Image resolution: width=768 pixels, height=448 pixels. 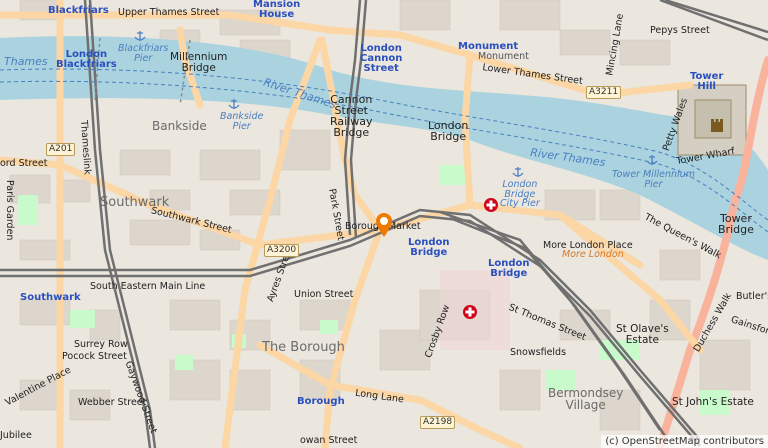 I want to click on bridge-london-bridge: London Bridge, so click(x=448, y=131).